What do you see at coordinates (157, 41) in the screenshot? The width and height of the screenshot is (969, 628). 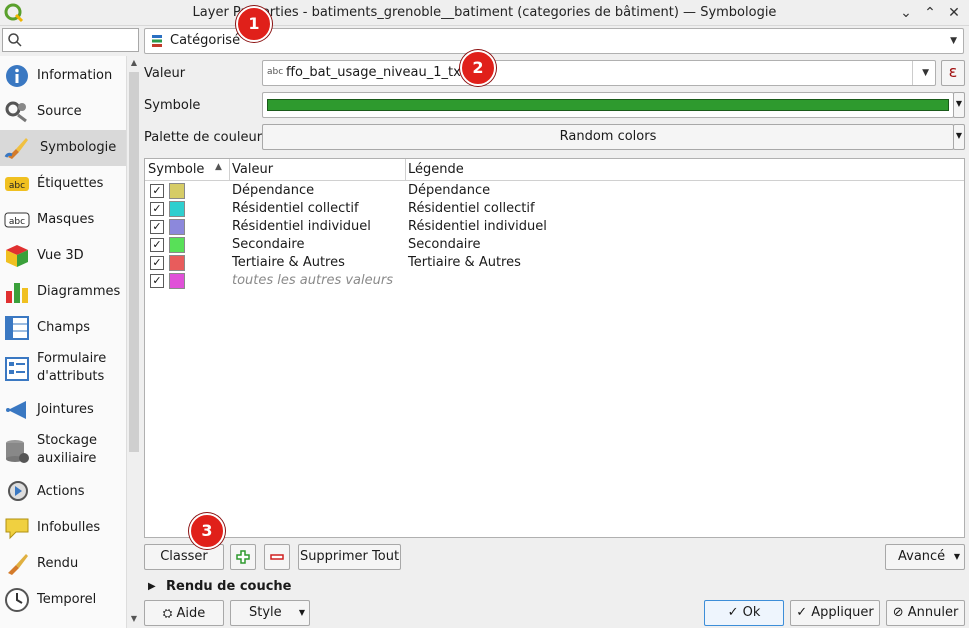 I see `categorized-renderer-icon` at bounding box center [157, 41].